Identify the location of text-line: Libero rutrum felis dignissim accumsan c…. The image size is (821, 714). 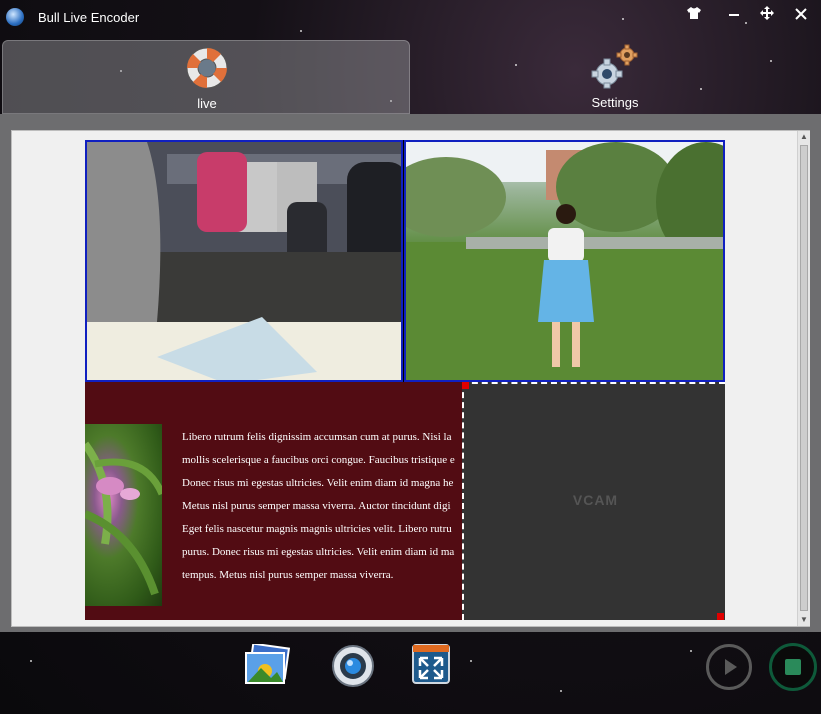
(317, 437).